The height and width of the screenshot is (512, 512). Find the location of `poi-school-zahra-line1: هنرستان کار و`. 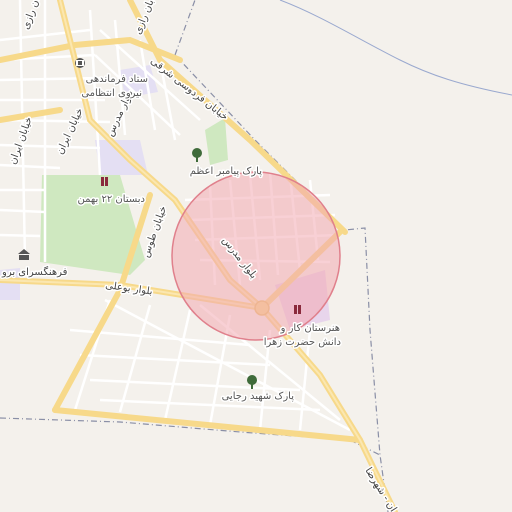

poi-school-zahra-line1: هنرستان کار و is located at coordinates (310, 328).